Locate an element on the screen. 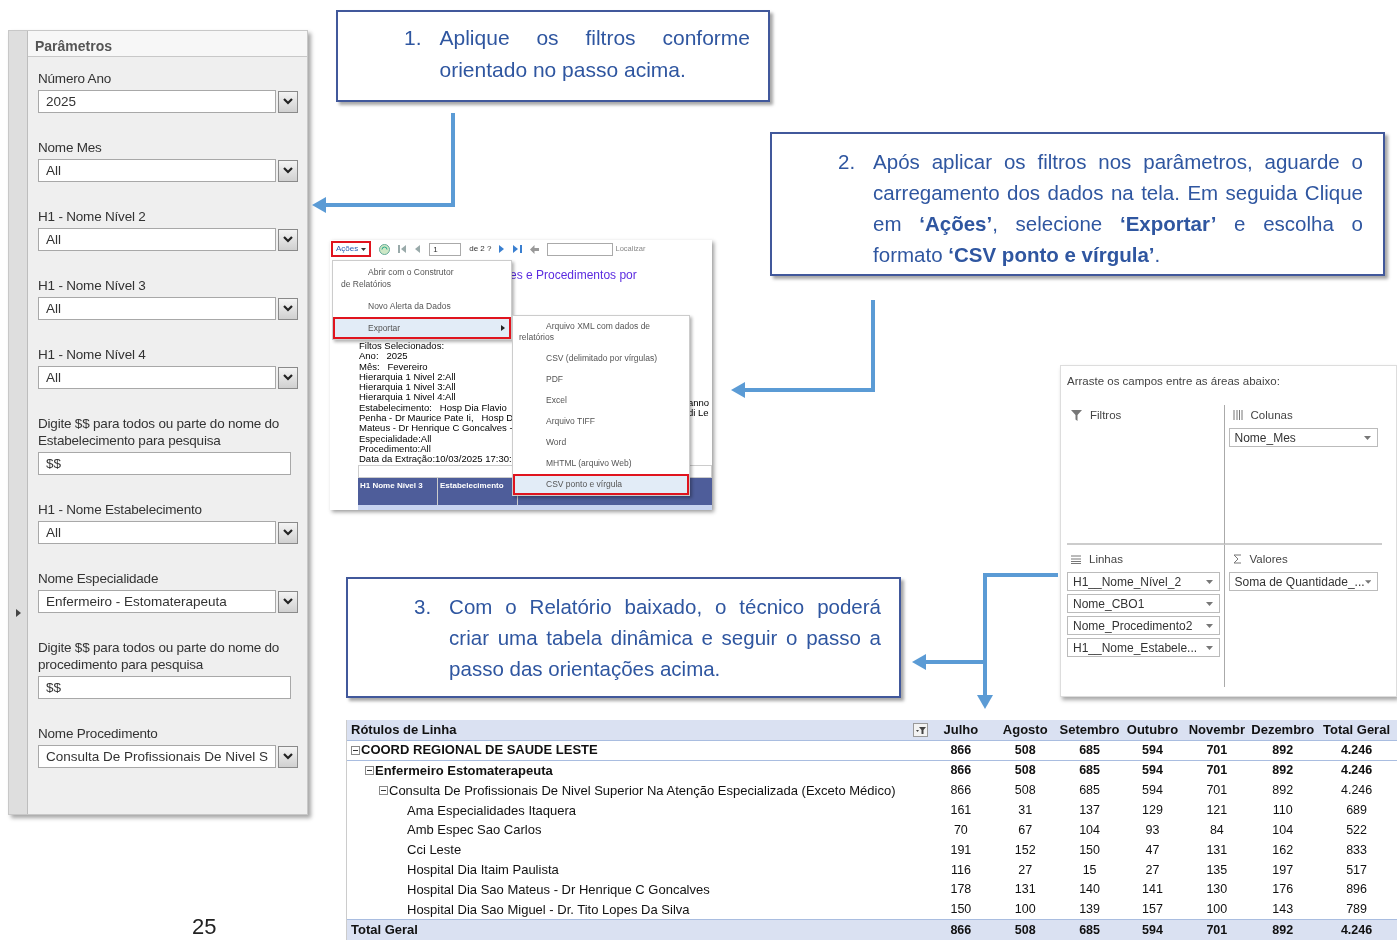  field-chip: Nome_Mes is located at coordinates (1303, 438).